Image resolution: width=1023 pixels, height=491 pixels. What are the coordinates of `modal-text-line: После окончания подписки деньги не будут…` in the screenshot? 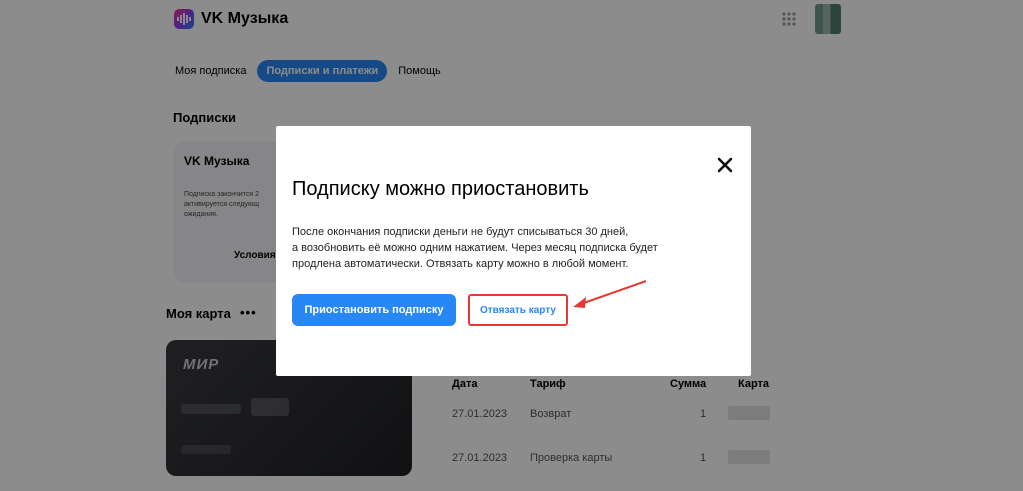 It's located at (460, 232).